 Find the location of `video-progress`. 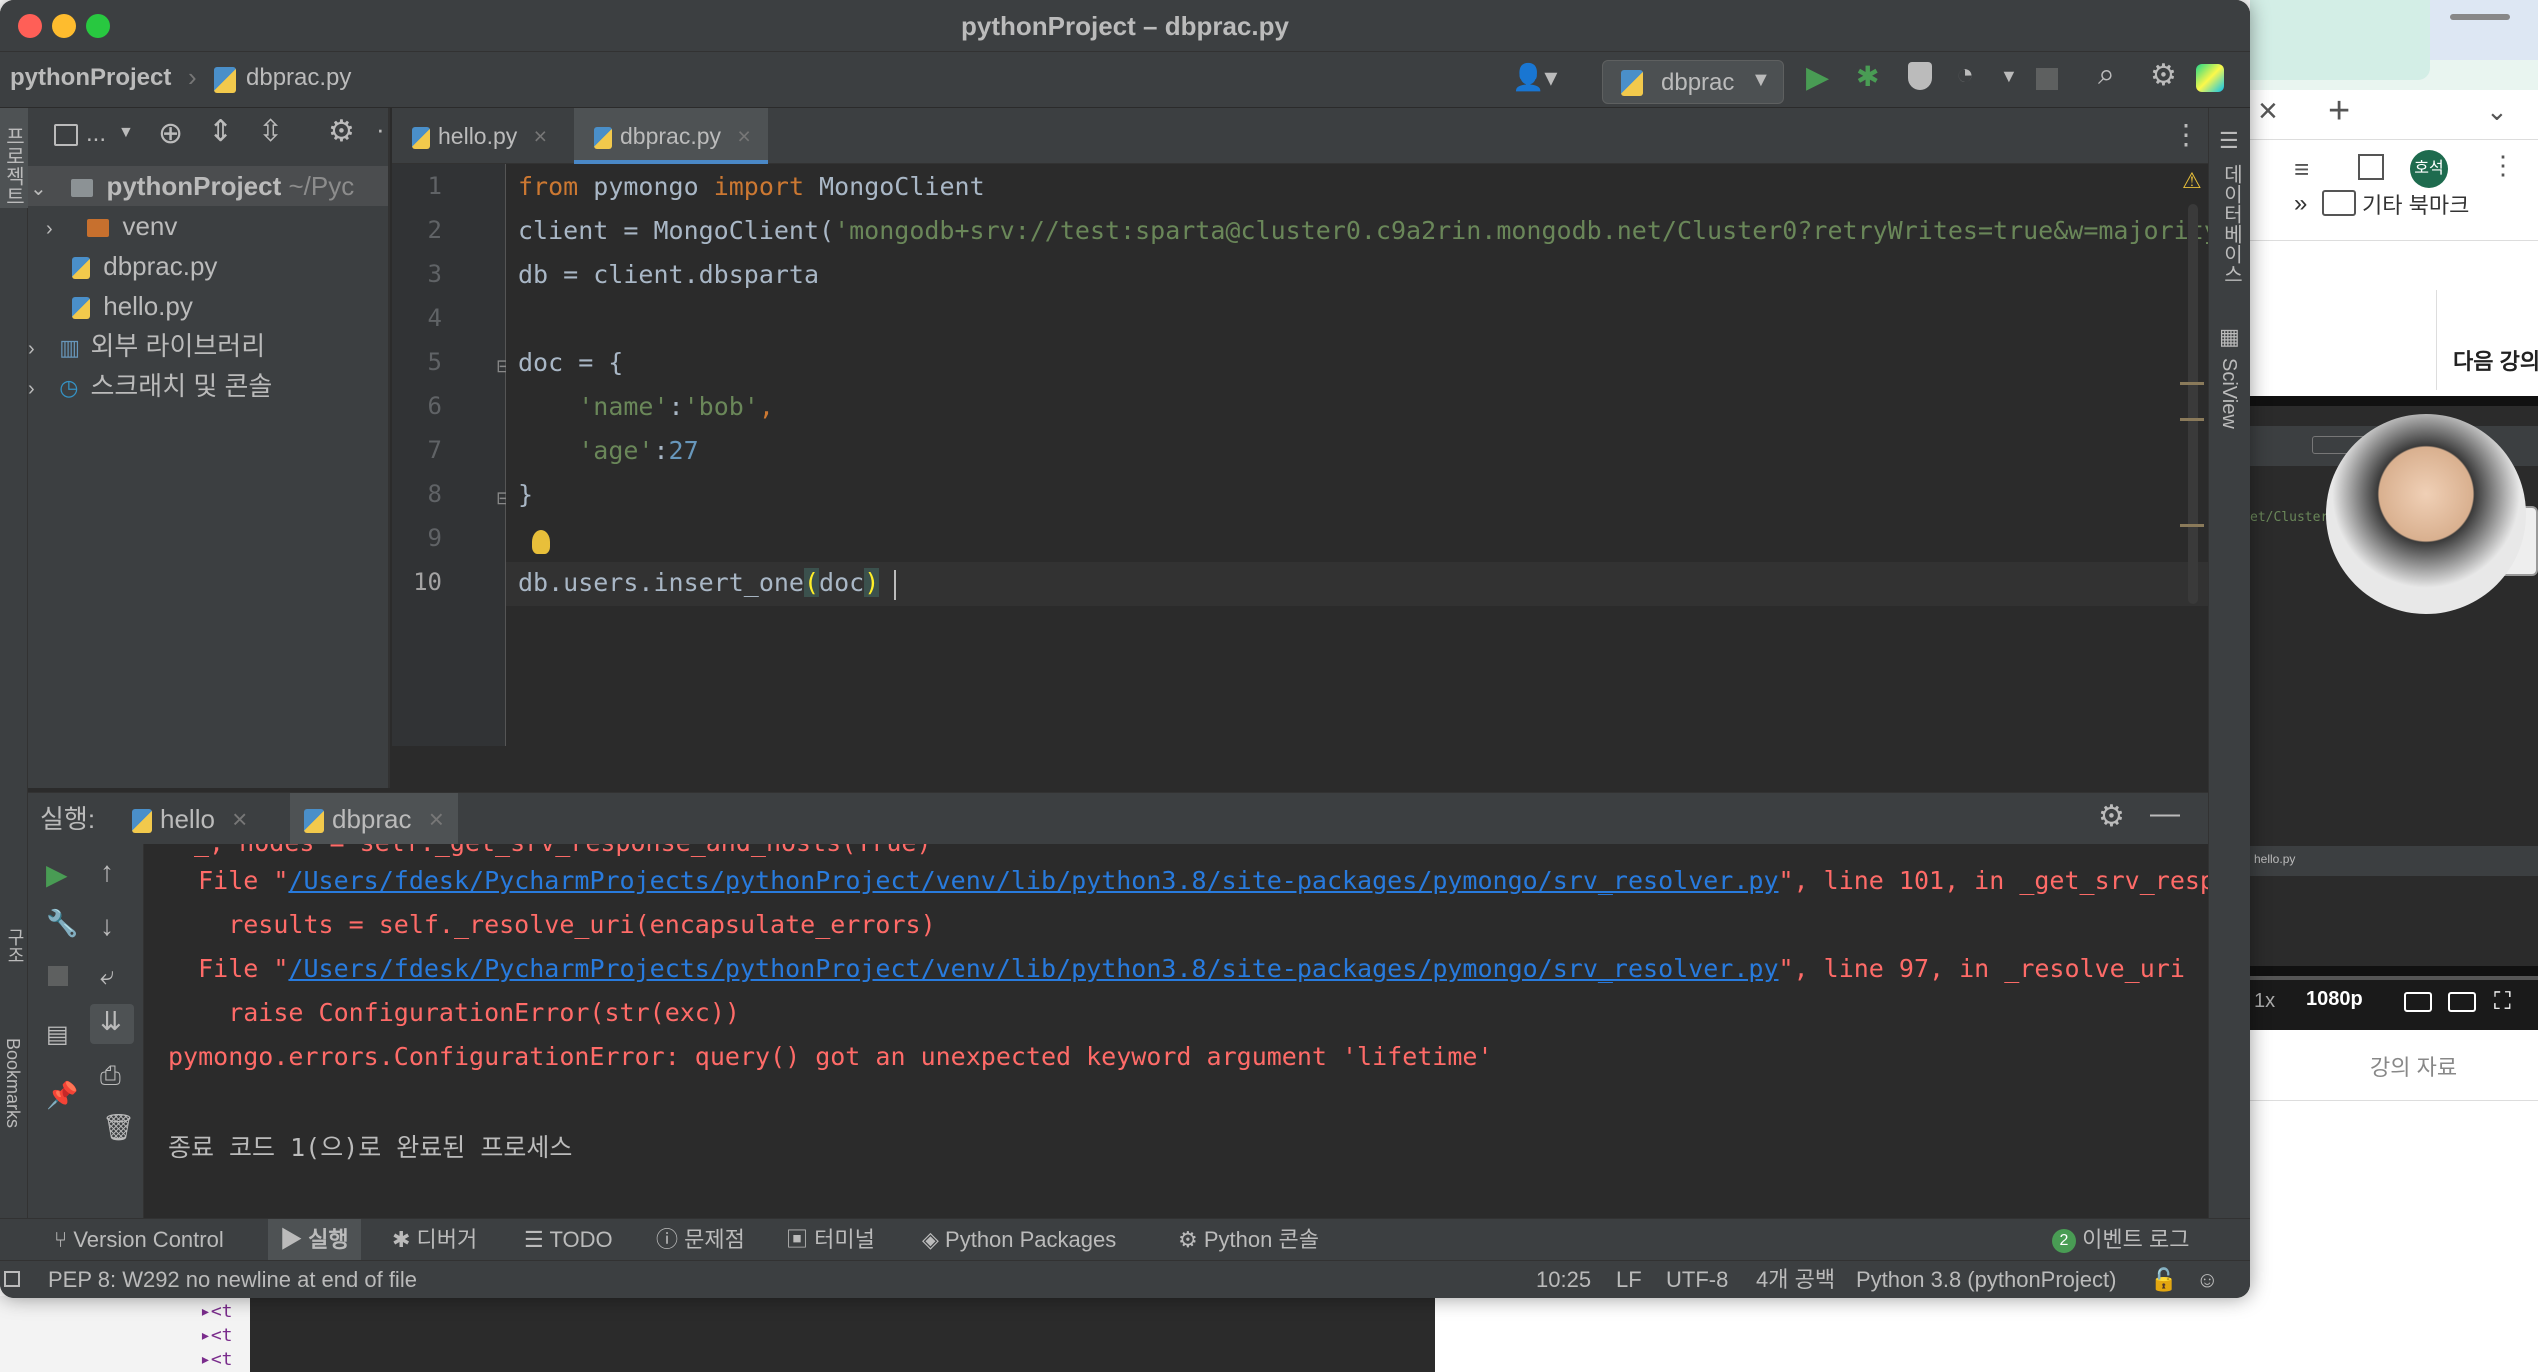

video-progress is located at coordinates (2394, 978).